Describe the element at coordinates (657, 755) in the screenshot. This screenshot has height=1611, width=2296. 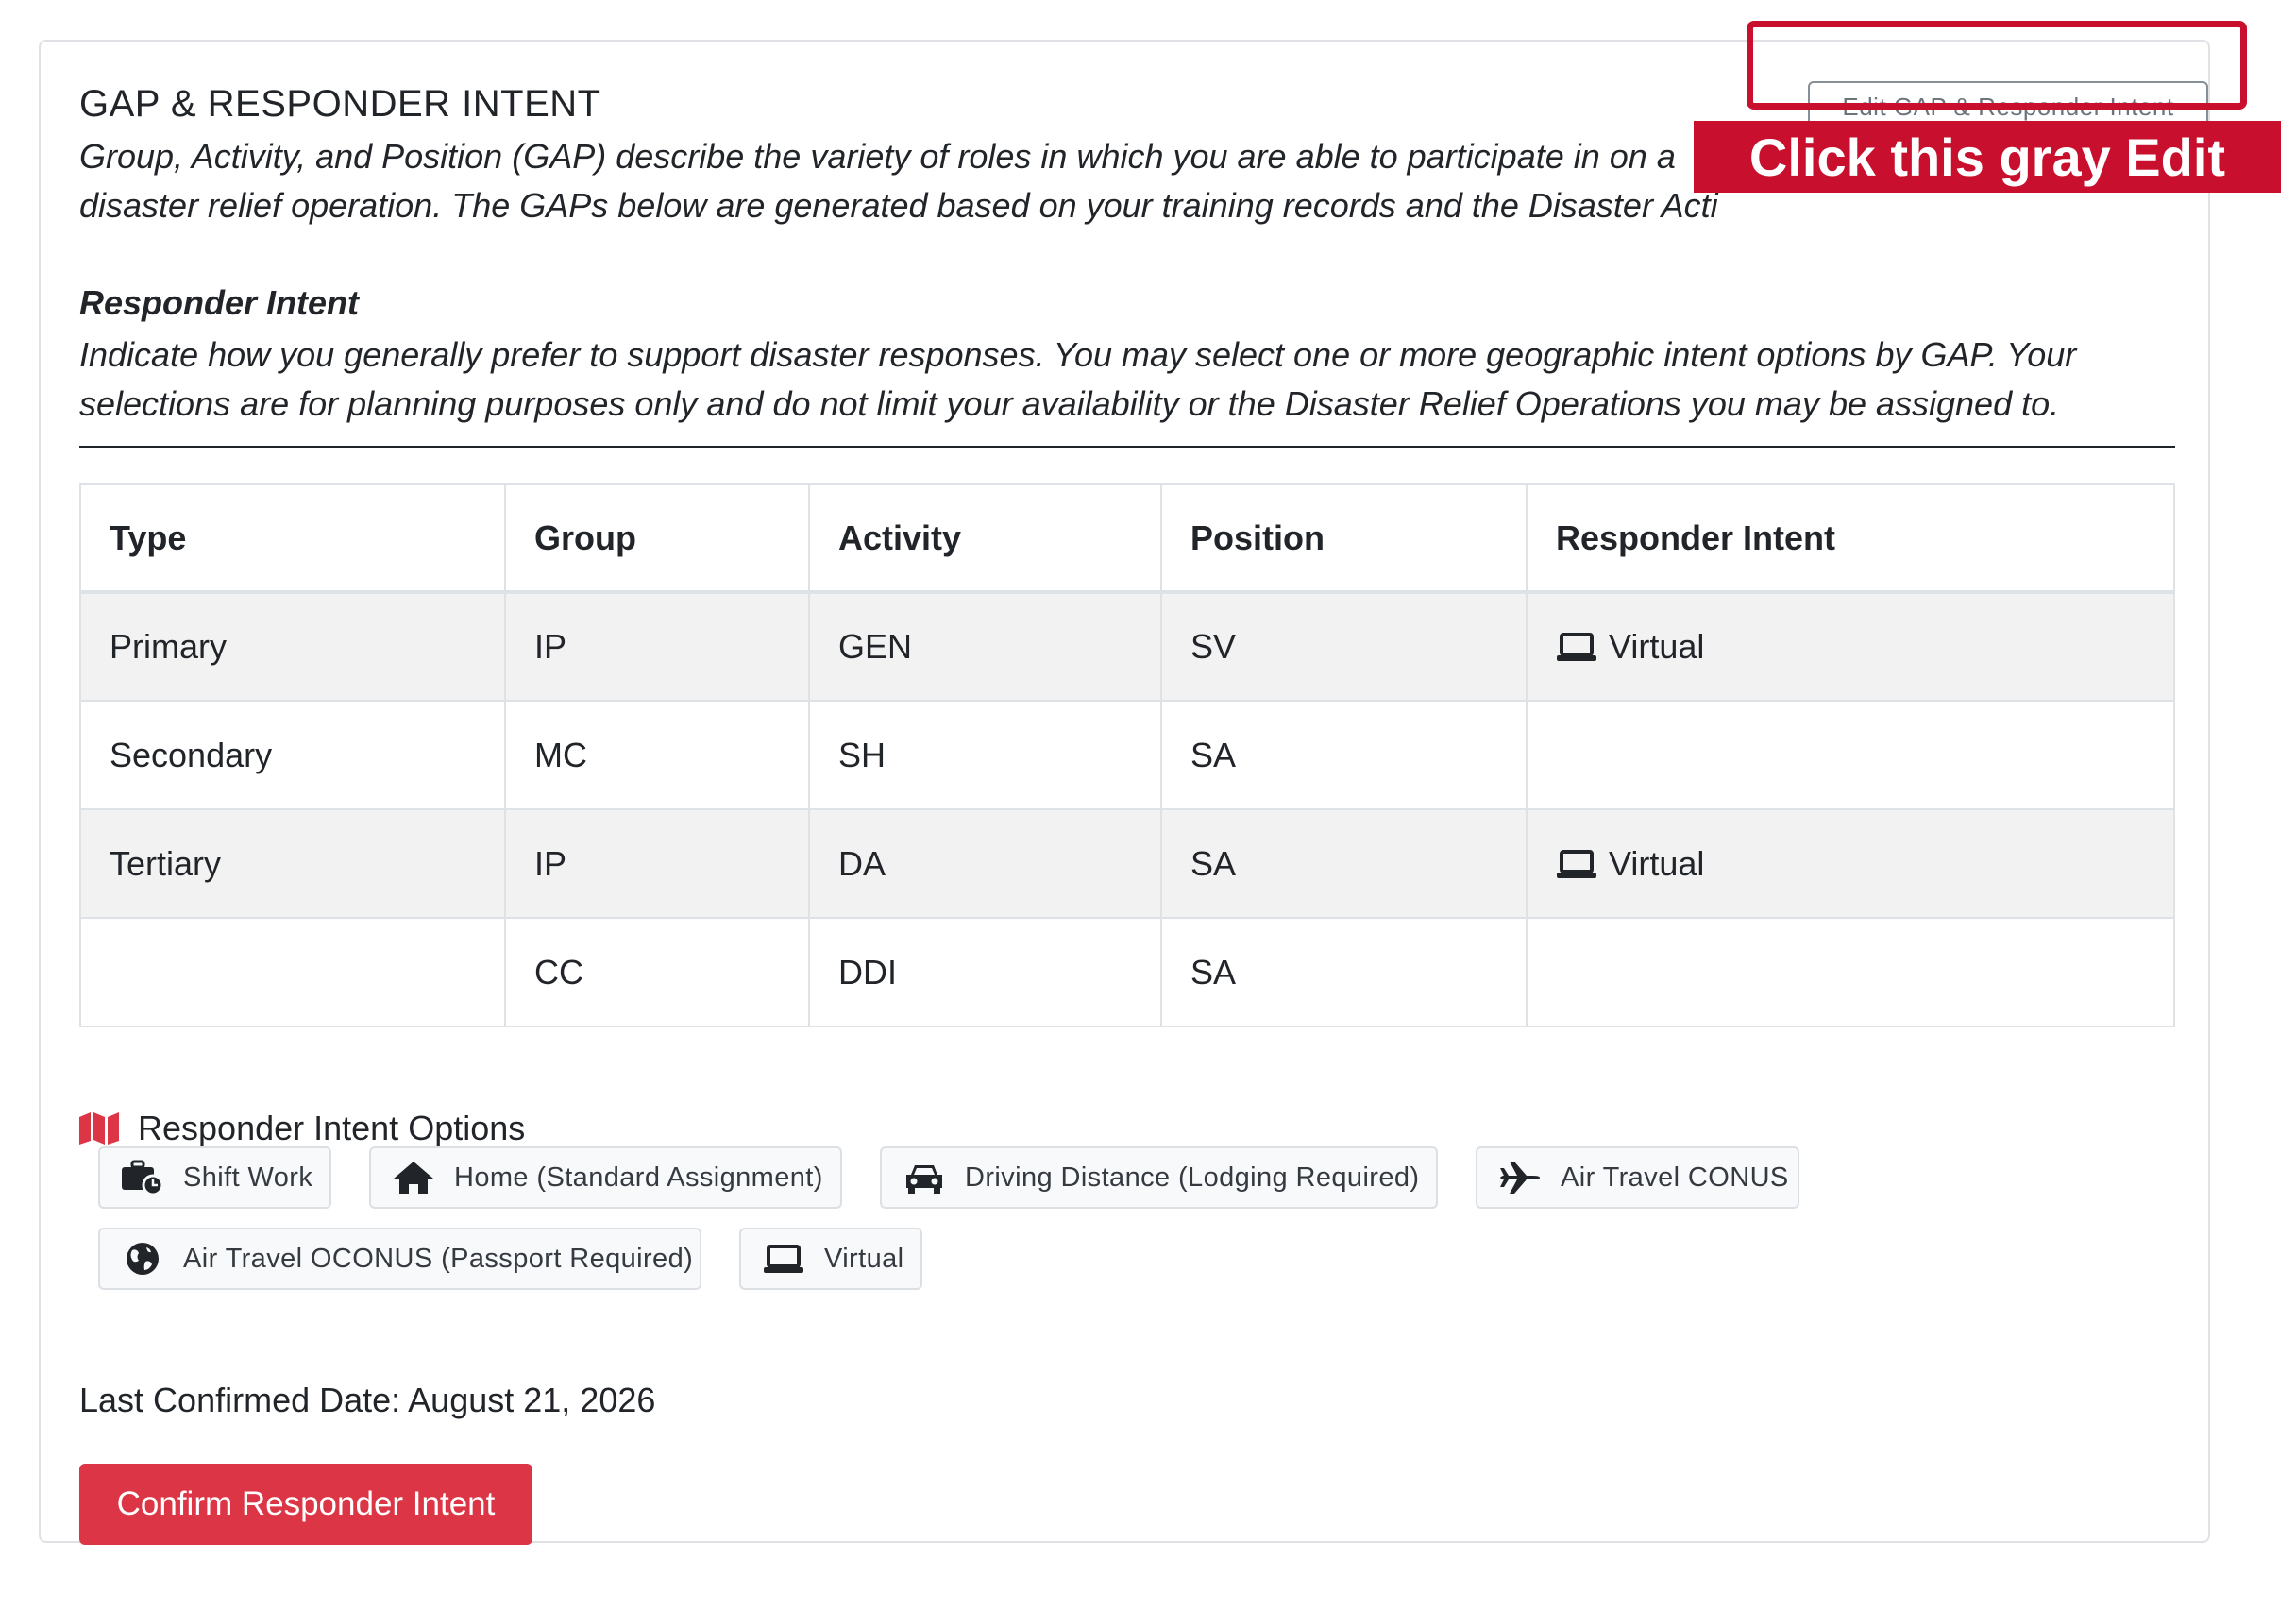
I see `cell-group: MC` at that location.